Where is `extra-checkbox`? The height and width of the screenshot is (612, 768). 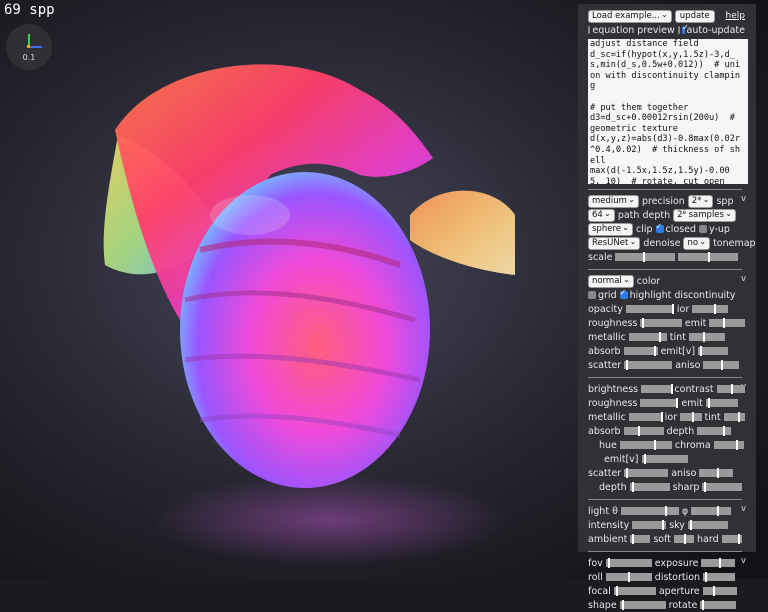
extra-checkbox is located at coordinates (679, 30).